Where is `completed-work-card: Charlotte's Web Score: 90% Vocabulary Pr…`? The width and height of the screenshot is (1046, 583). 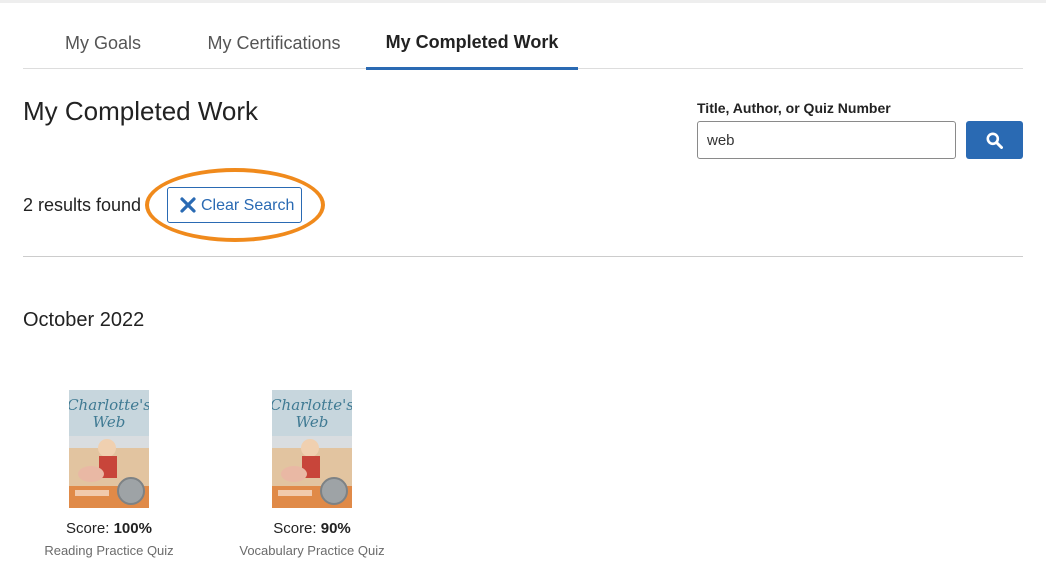
completed-work-card: Charlotte's Web Score: 90% Vocabulary Pr… is located at coordinates (312, 474).